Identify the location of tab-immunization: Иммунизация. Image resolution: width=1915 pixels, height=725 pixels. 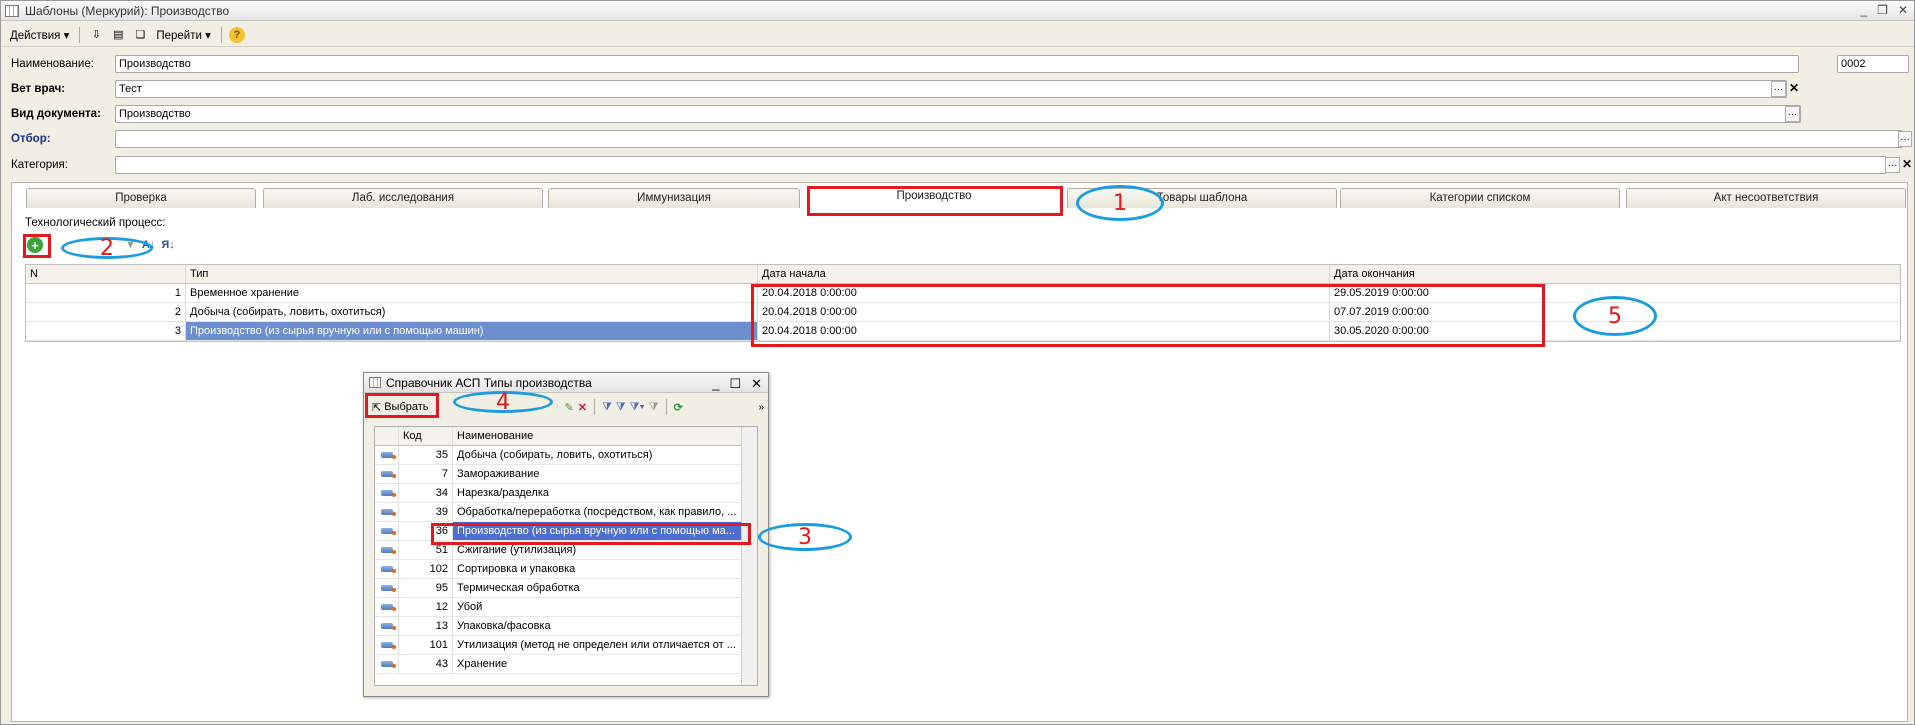
(674, 198).